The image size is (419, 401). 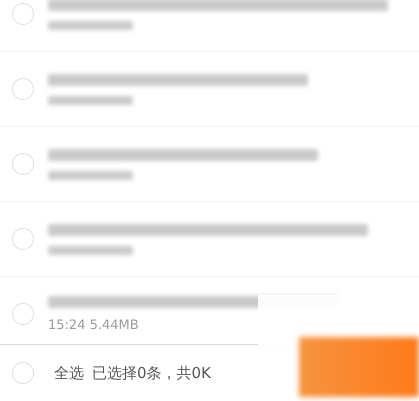 I want to click on selection-summary: 已选择0条，共0K, so click(x=151, y=373).